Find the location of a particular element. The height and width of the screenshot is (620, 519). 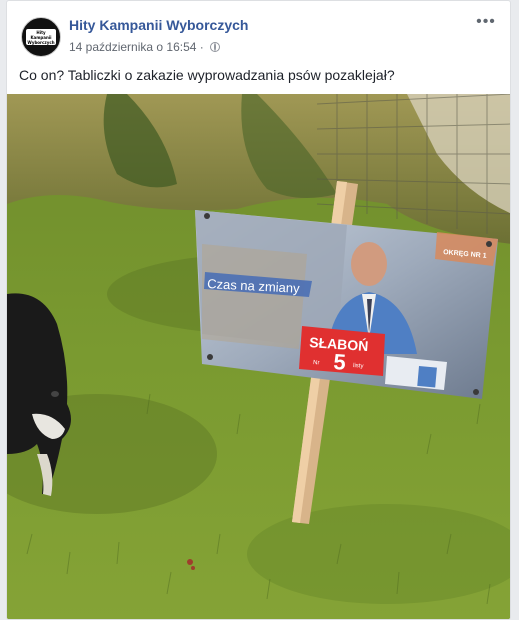

more-options-icon: ••• is located at coordinates (486, 22).